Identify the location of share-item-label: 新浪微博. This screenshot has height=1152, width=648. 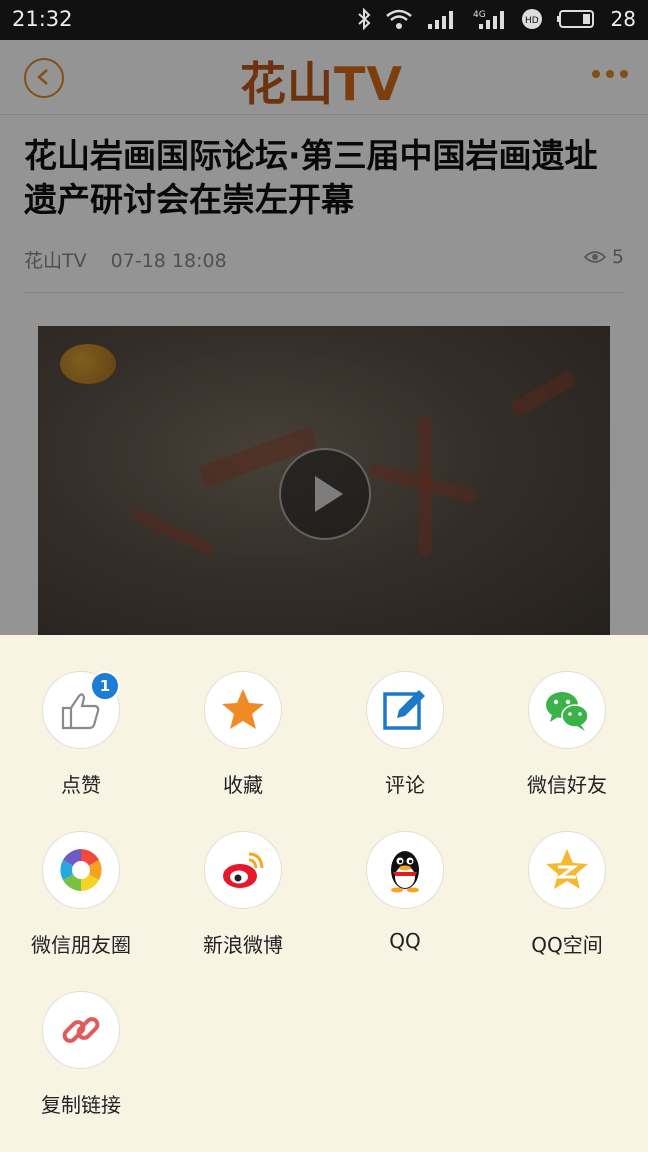
(243, 945).